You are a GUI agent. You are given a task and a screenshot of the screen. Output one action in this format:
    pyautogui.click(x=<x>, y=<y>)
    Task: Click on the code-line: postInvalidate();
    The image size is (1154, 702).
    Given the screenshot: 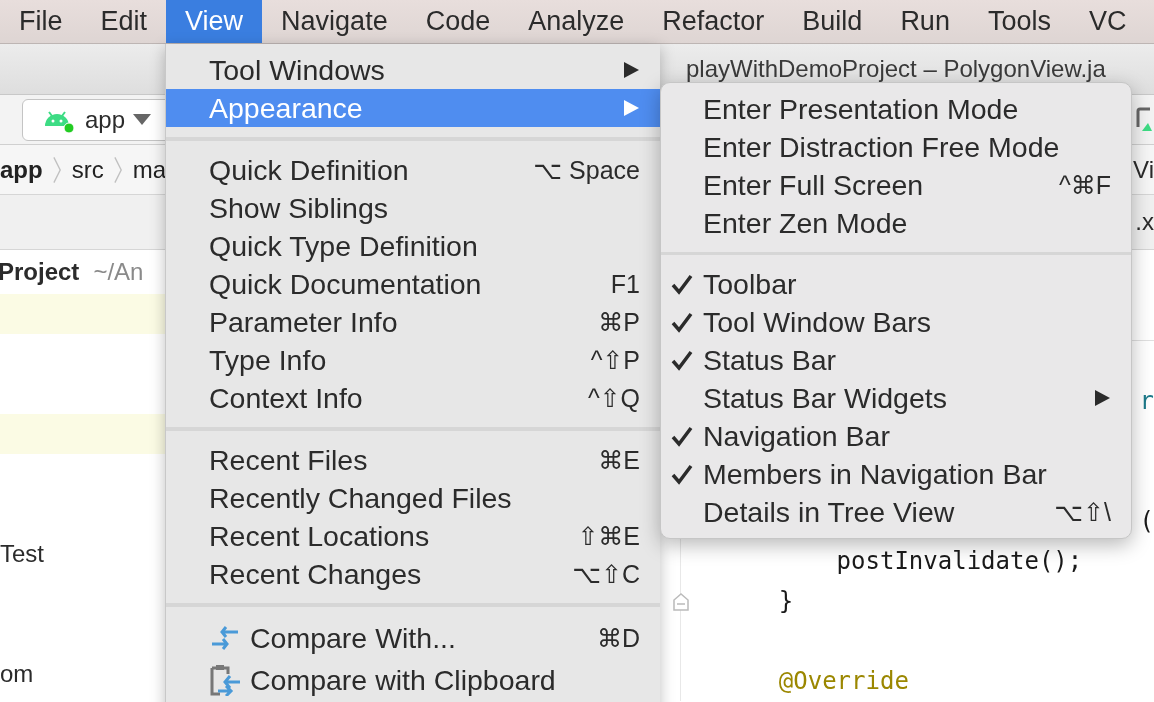 What is the action you would take?
    pyautogui.click(x=959, y=561)
    